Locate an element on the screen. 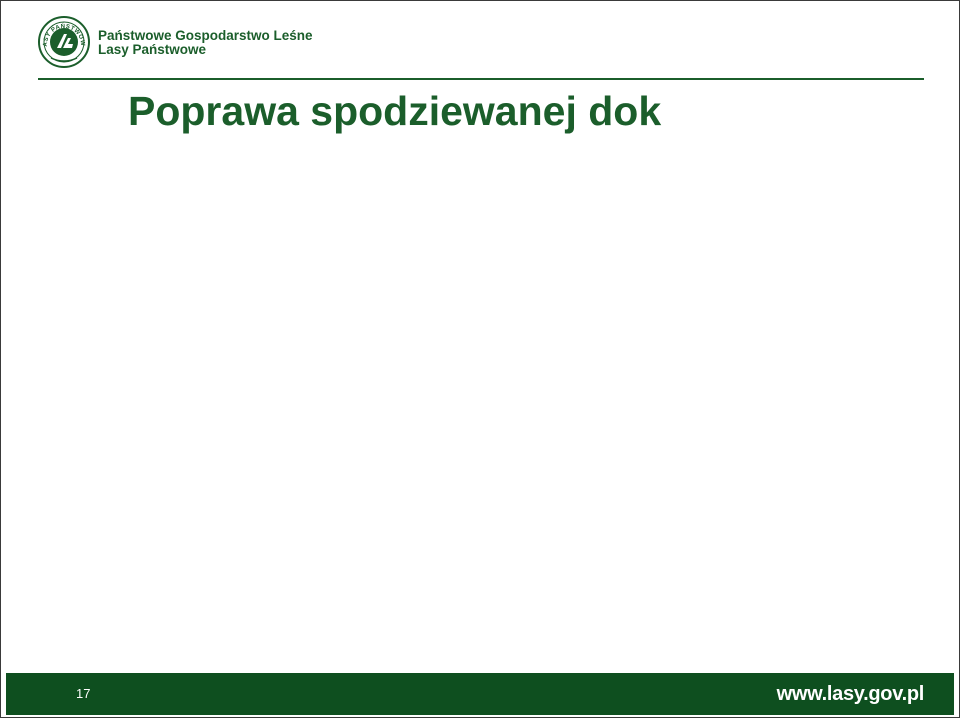  header-divider is located at coordinates (481, 79).